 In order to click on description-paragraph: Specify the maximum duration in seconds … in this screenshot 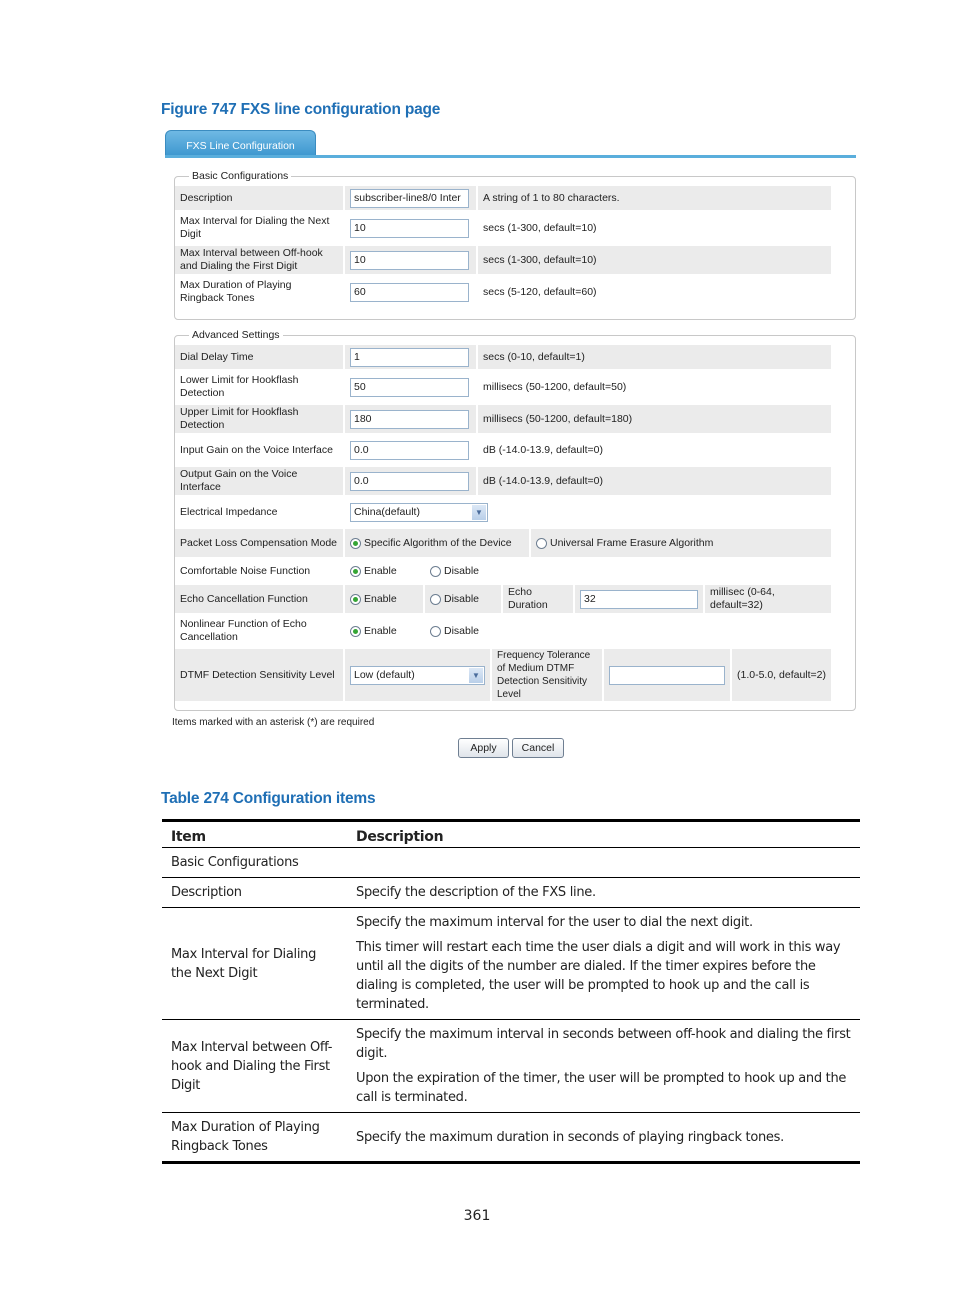, I will do `click(570, 1137)`.